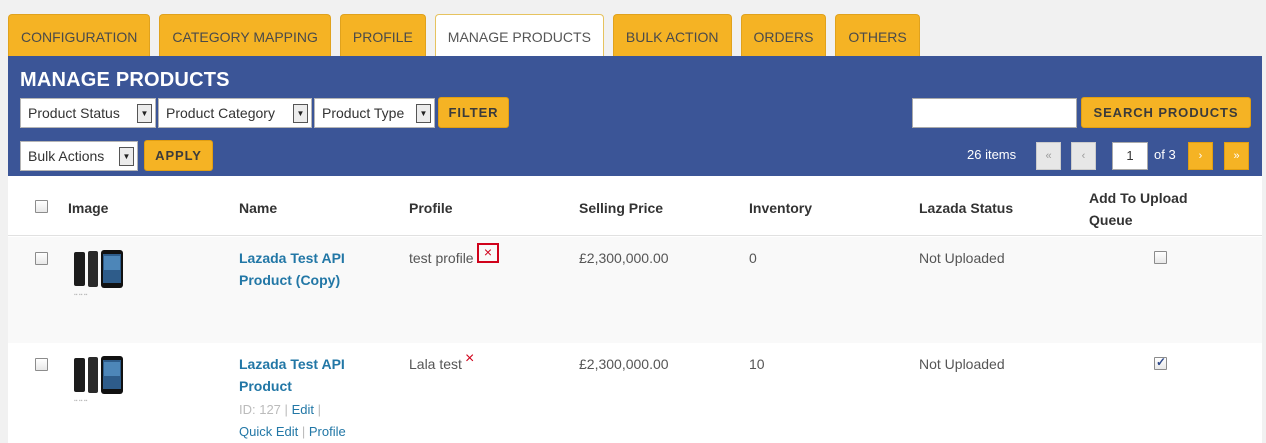 Image resolution: width=1266 pixels, height=443 pixels. Describe the element at coordinates (753, 258) in the screenshot. I see `inventory-value: 0` at that location.